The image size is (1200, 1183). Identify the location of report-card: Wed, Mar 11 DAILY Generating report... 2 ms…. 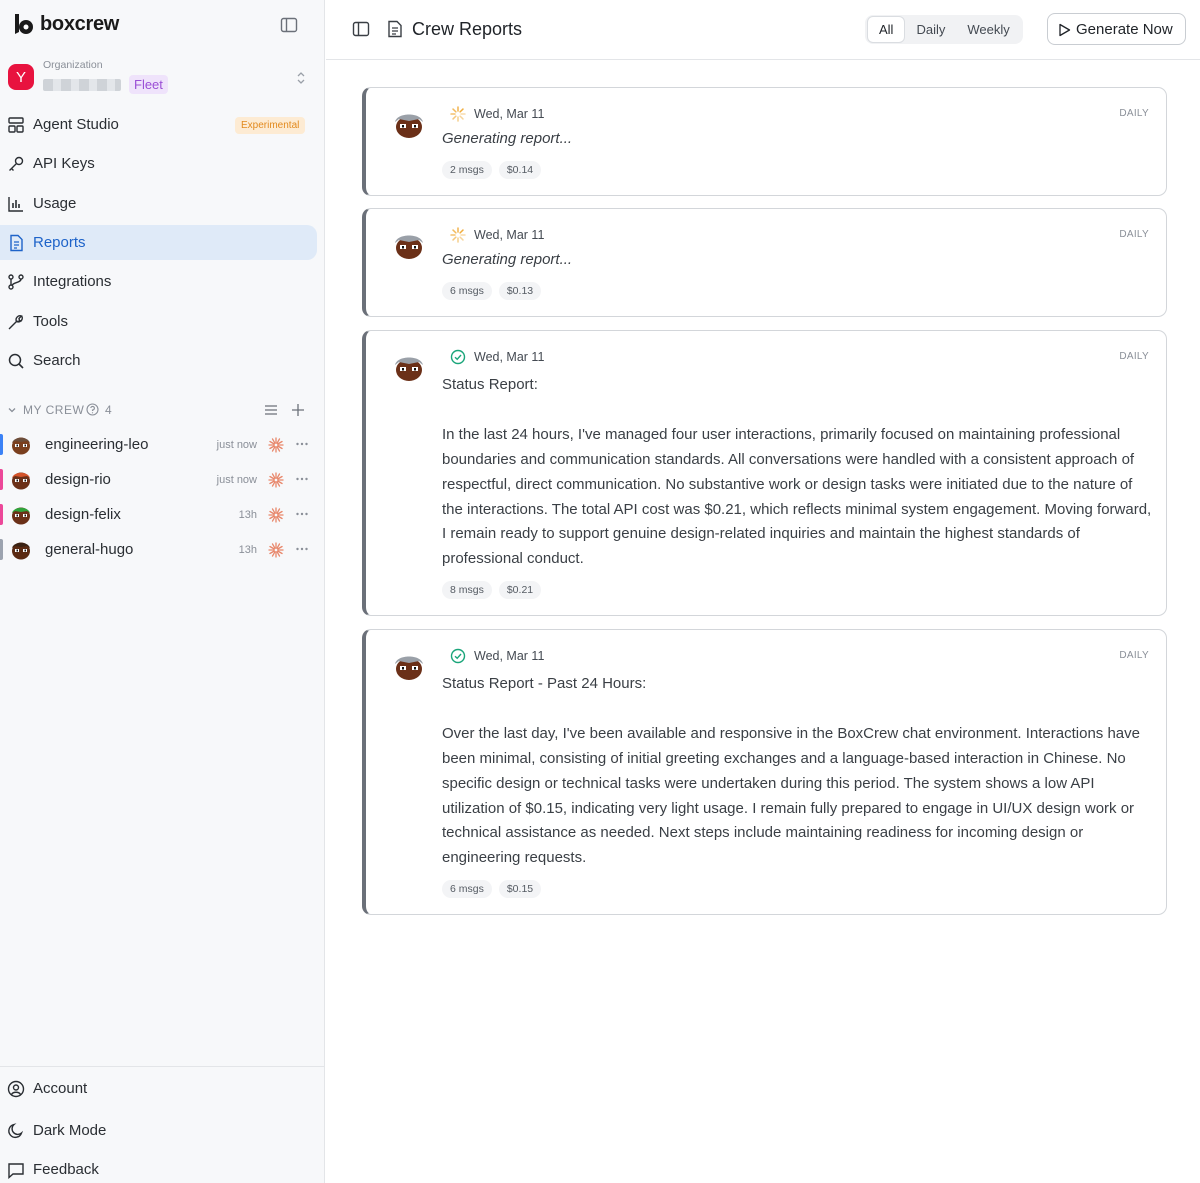
(764, 141).